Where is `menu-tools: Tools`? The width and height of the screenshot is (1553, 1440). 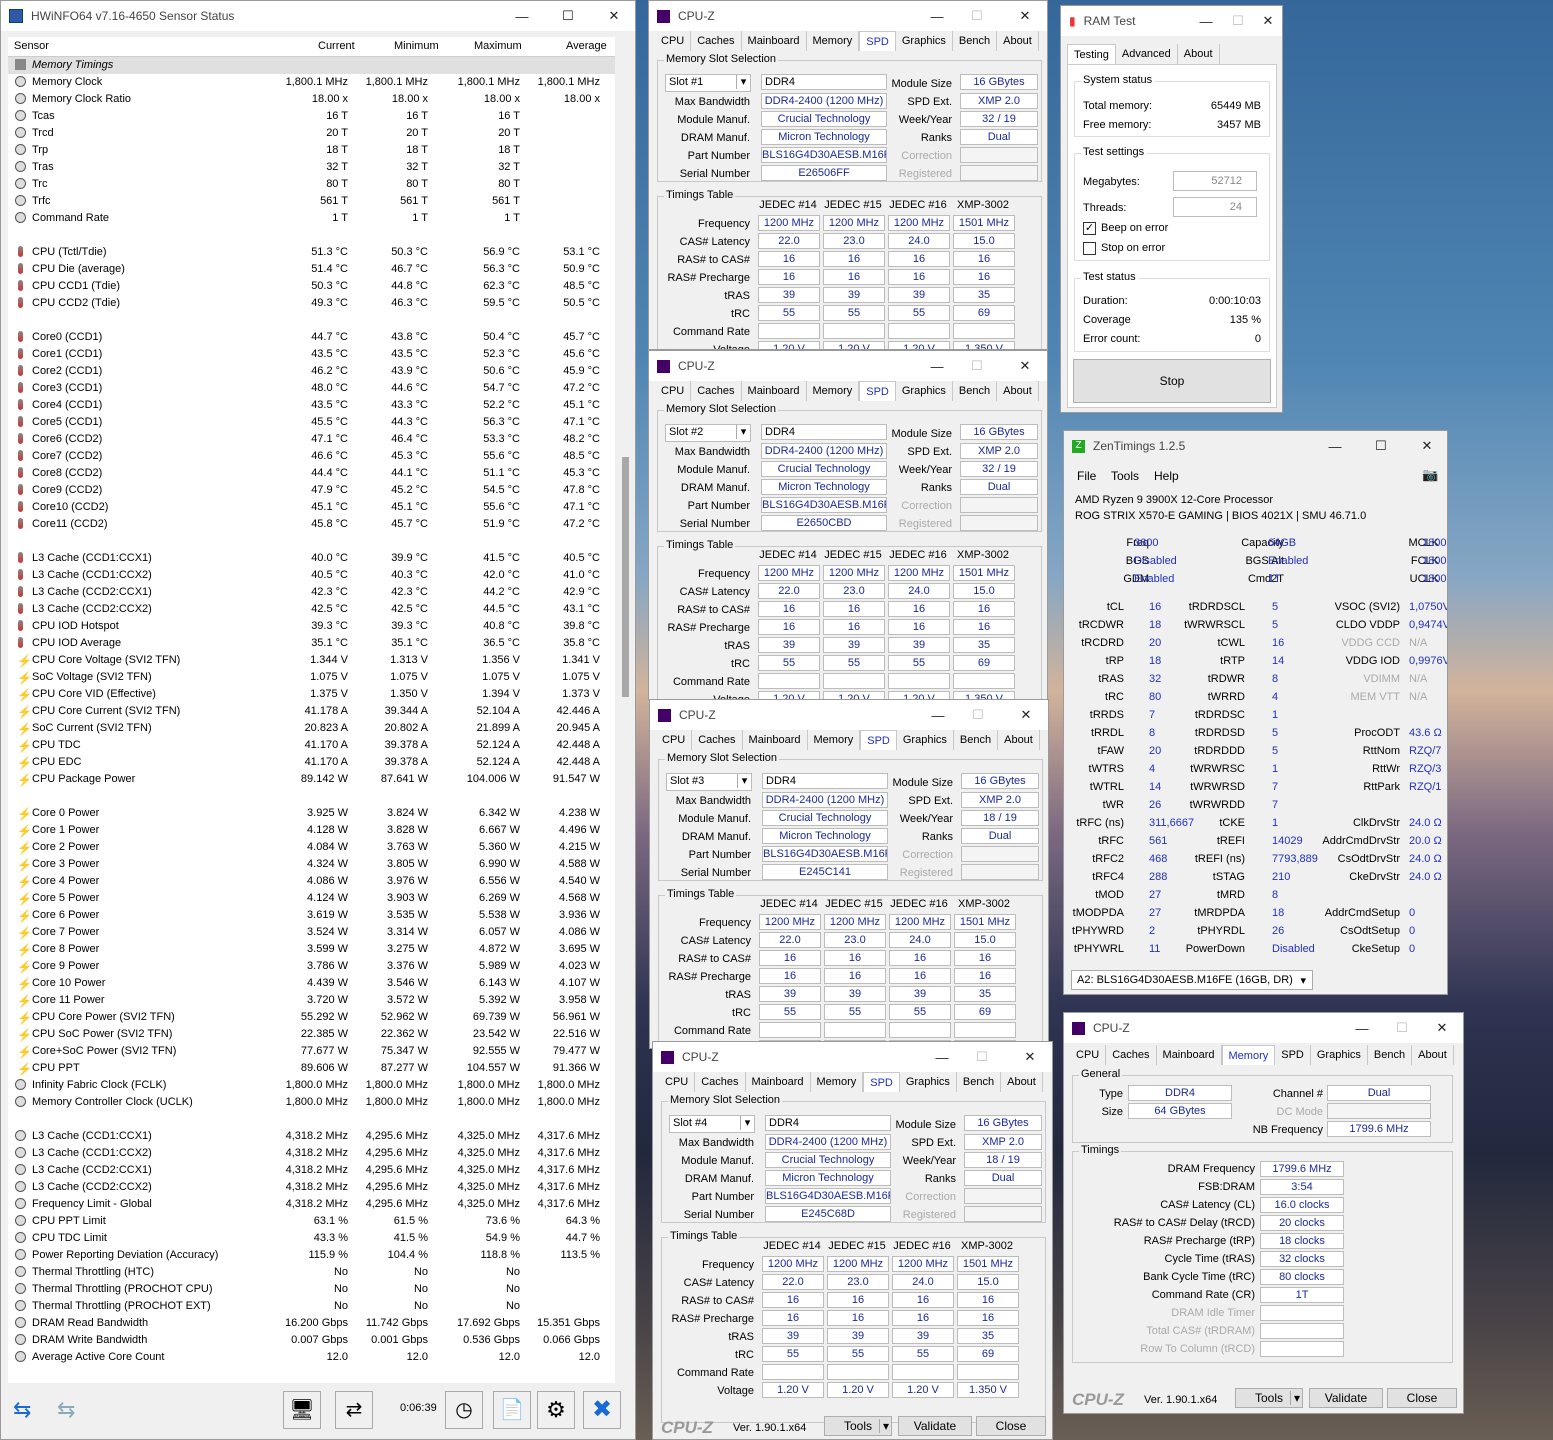 menu-tools: Tools is located at coordinates (1125, 476).